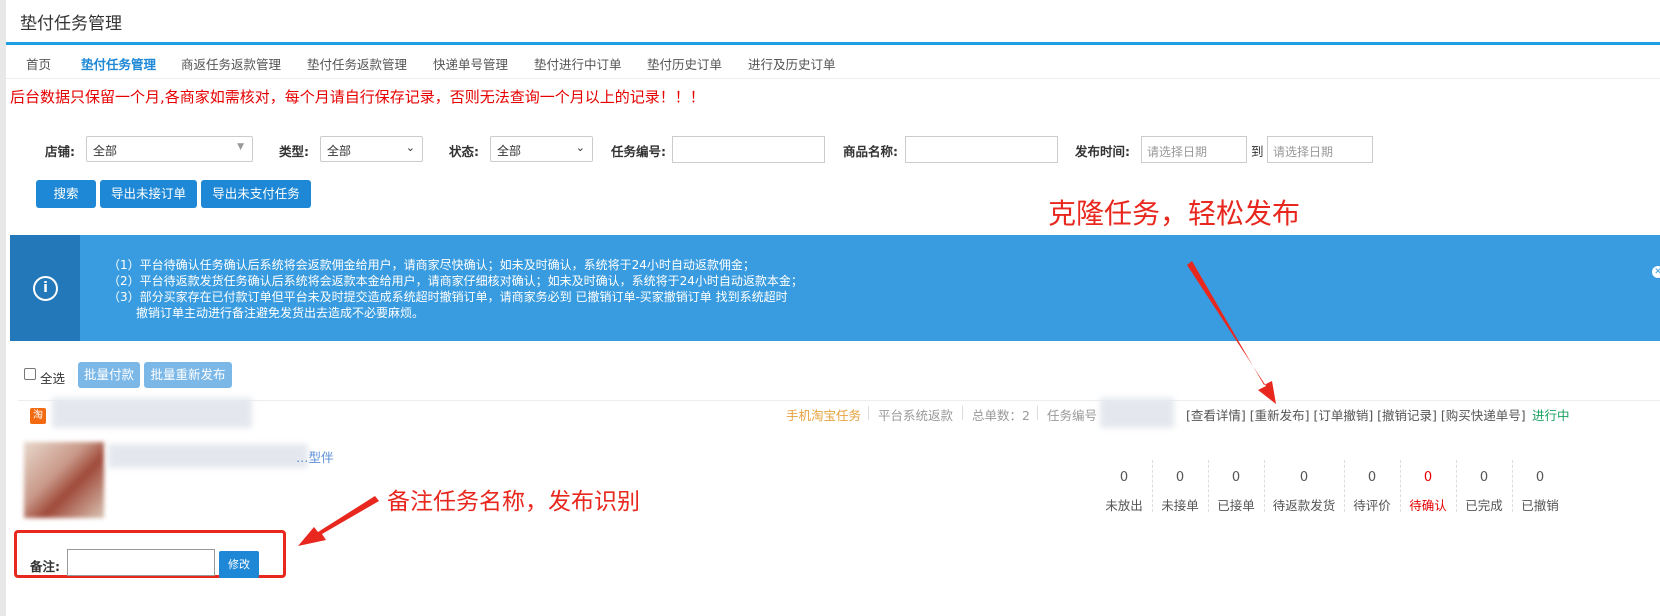 This screenshot has height=616, width=1660. Describe the element at coordinates (338, 521) in the screenshot. I see `arrow-to-remark` at that location.